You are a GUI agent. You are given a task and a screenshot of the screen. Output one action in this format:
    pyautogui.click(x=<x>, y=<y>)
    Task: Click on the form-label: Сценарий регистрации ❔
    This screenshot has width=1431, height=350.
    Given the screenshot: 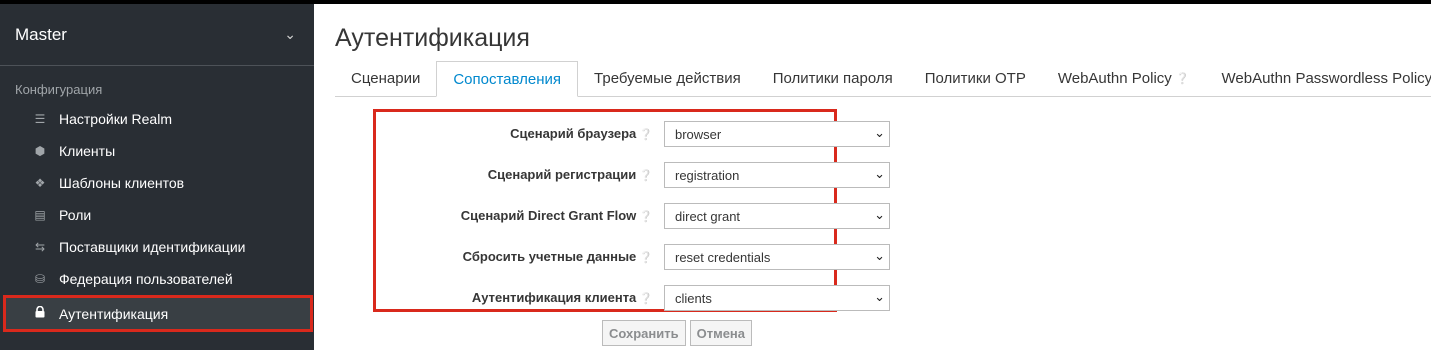 What is the action you would take?
    pyautogui.click(x=570, y=174)
    